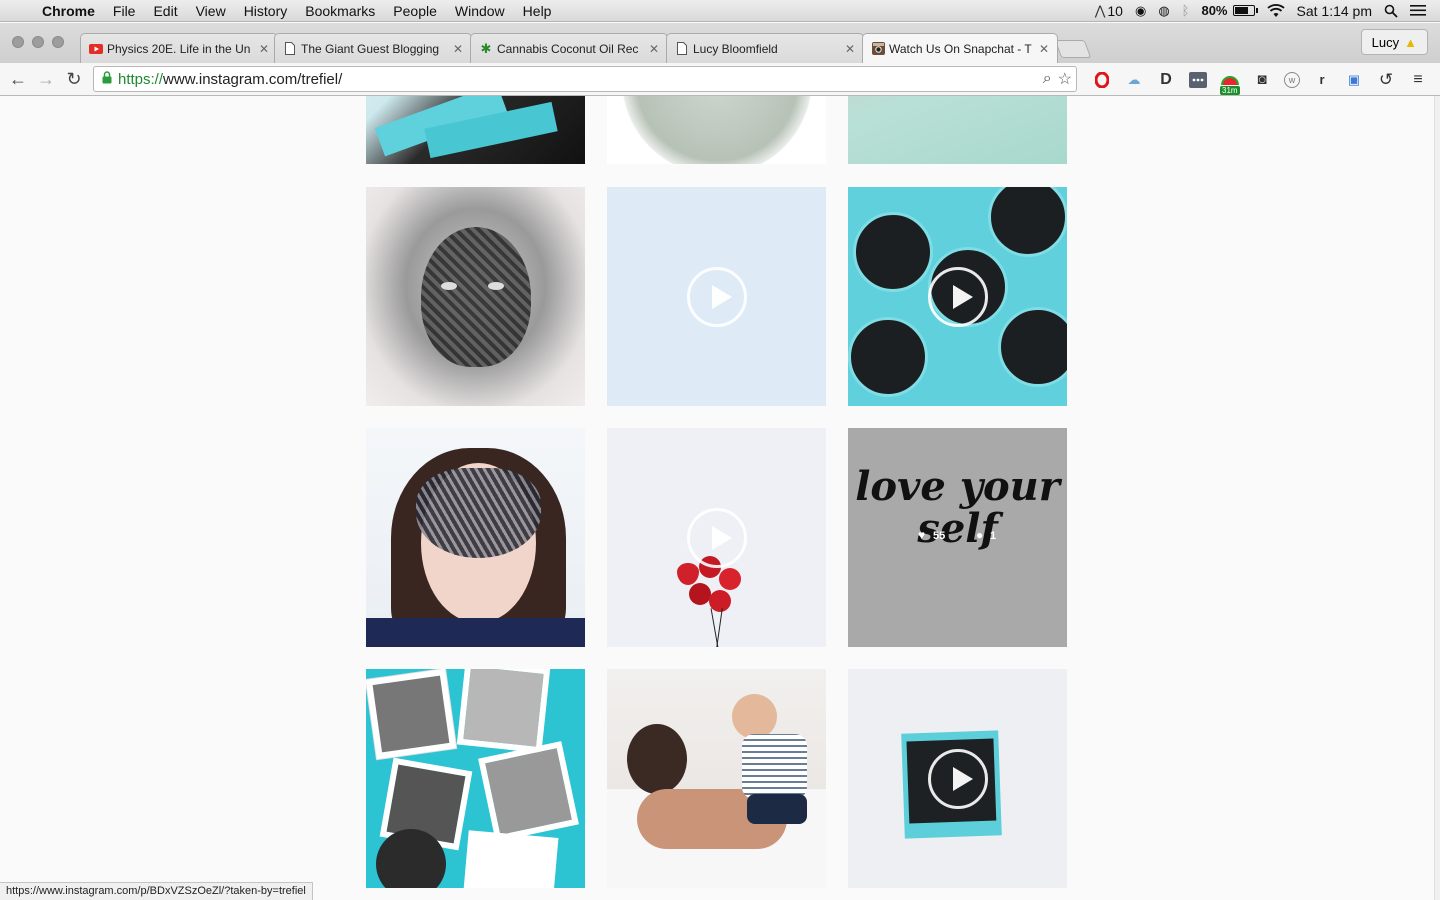 The width and height of the screenshot is (1440, 900). Describe the element at coordinates (1115, 11) in the screenshot. I see `notification-count: 10` at that location.